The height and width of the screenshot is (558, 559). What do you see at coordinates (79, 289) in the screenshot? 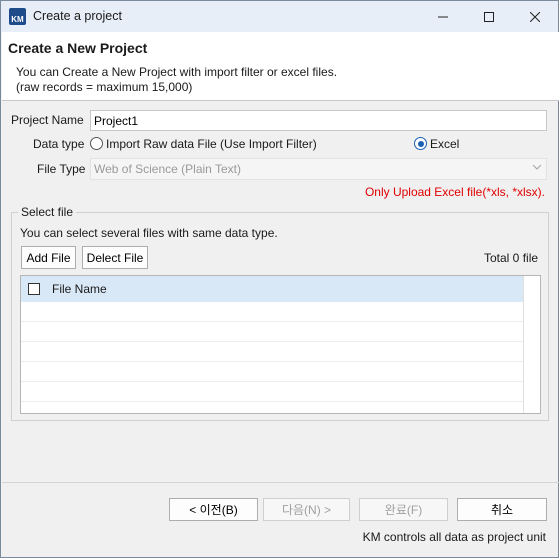
I see `file-name-column-header: File Name` at bounding box center [79, 289].